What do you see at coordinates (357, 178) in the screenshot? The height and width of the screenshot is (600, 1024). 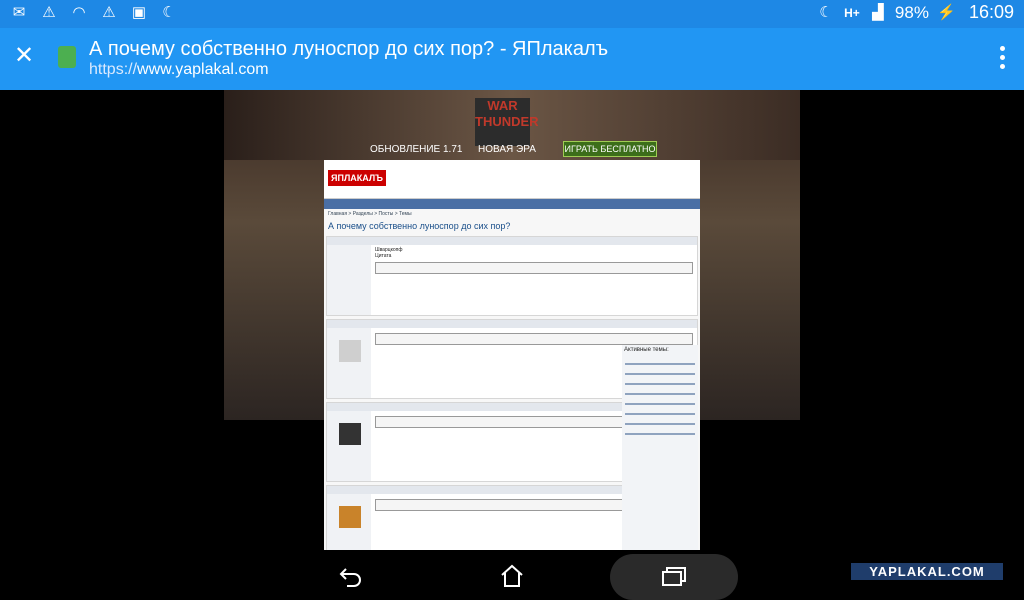 I see `forum-logo: ЯПЛАКАЛЪ` at bounding box center [357, 178].